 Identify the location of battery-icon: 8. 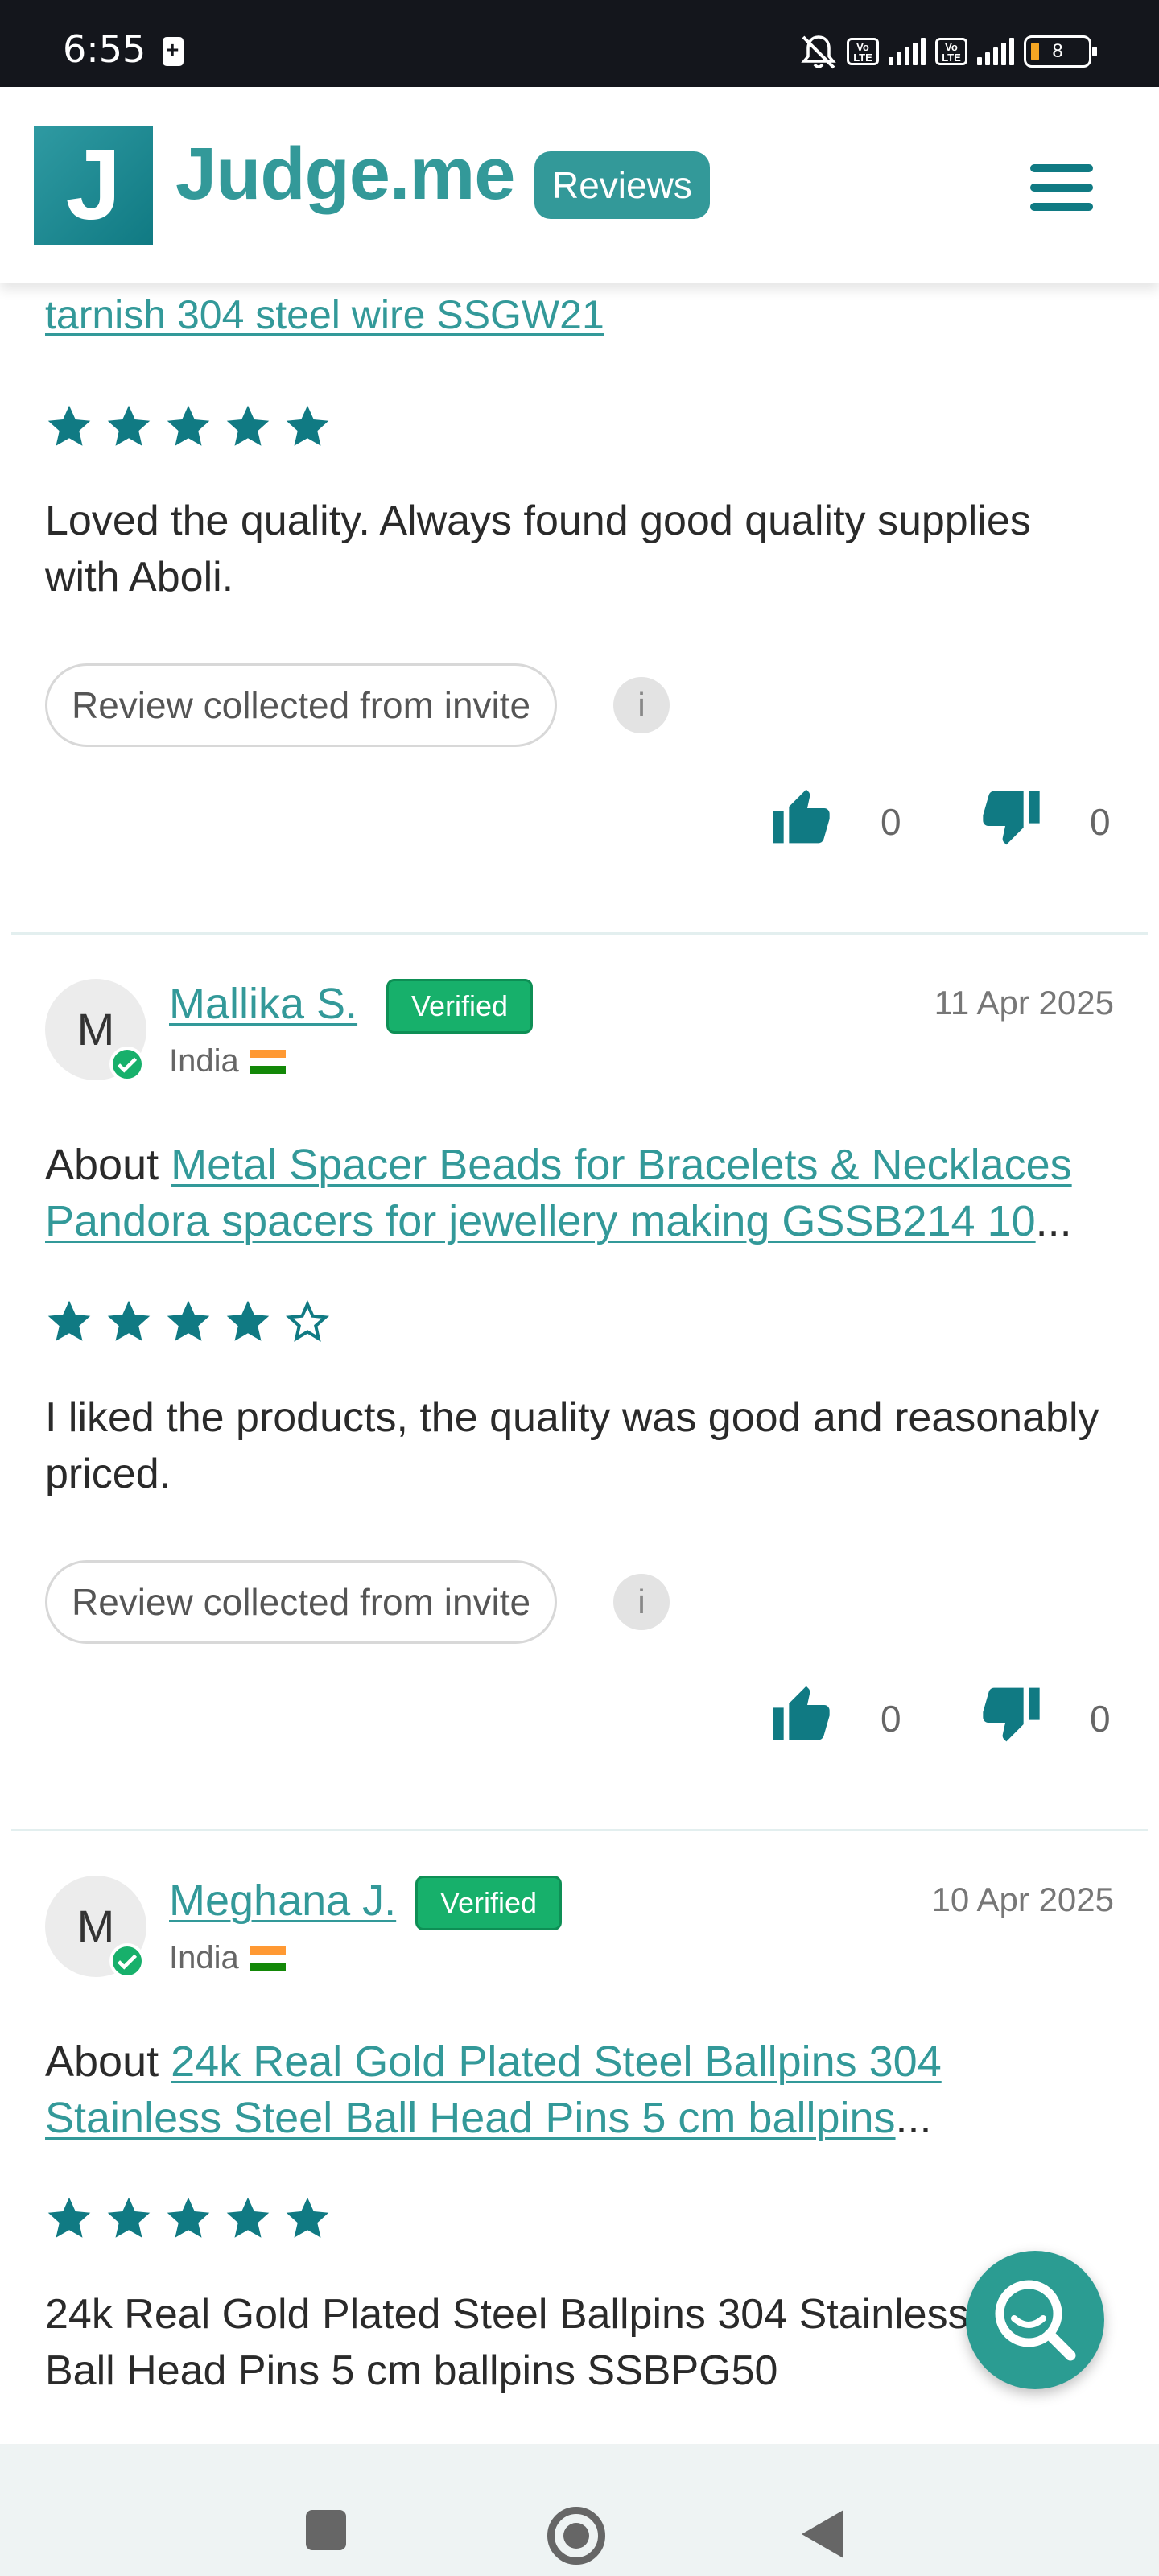
(1060, 51).